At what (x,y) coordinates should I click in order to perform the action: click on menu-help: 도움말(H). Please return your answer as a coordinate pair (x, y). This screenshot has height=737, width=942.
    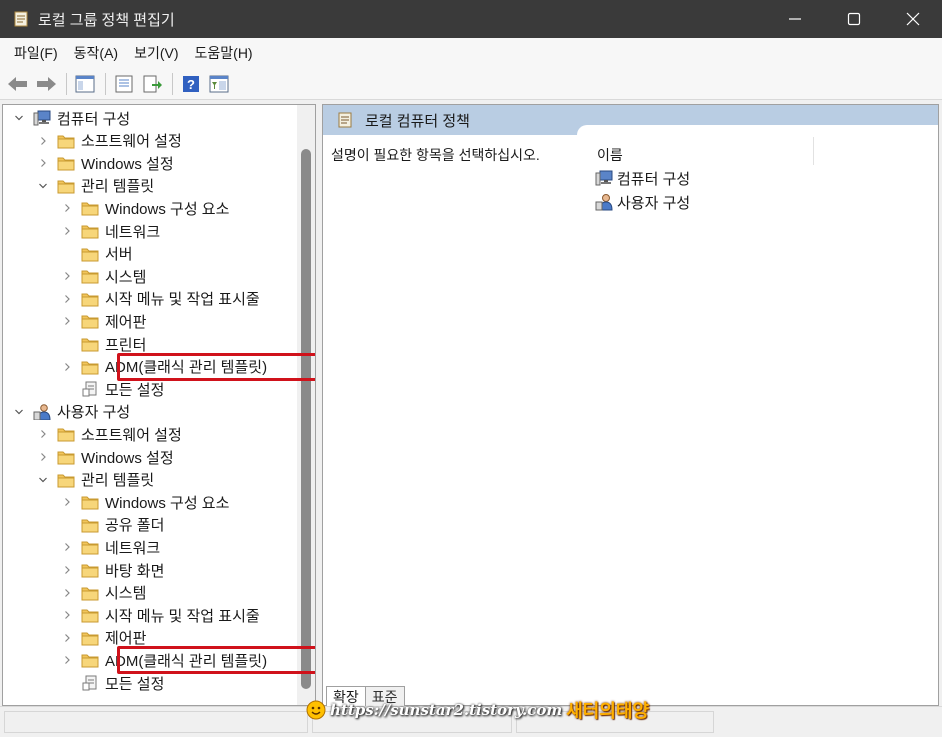
    Looking at the image, I should click on (224, 53).